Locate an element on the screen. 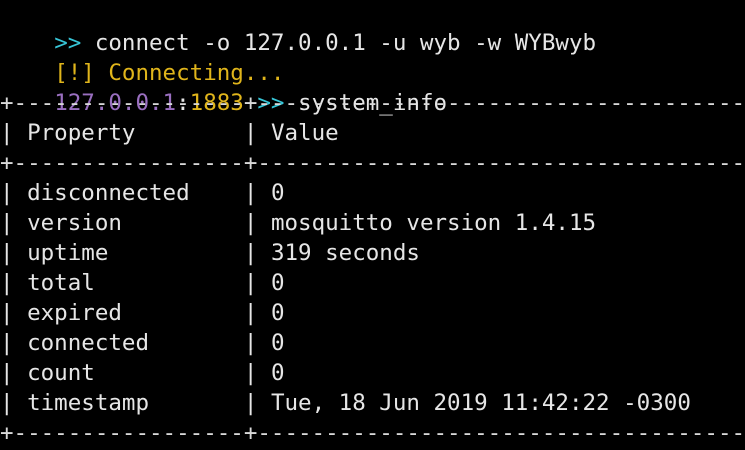 This screenshot has height=450, width=745. table-row: | connected | 0 | is located at coordinates (372, 343).